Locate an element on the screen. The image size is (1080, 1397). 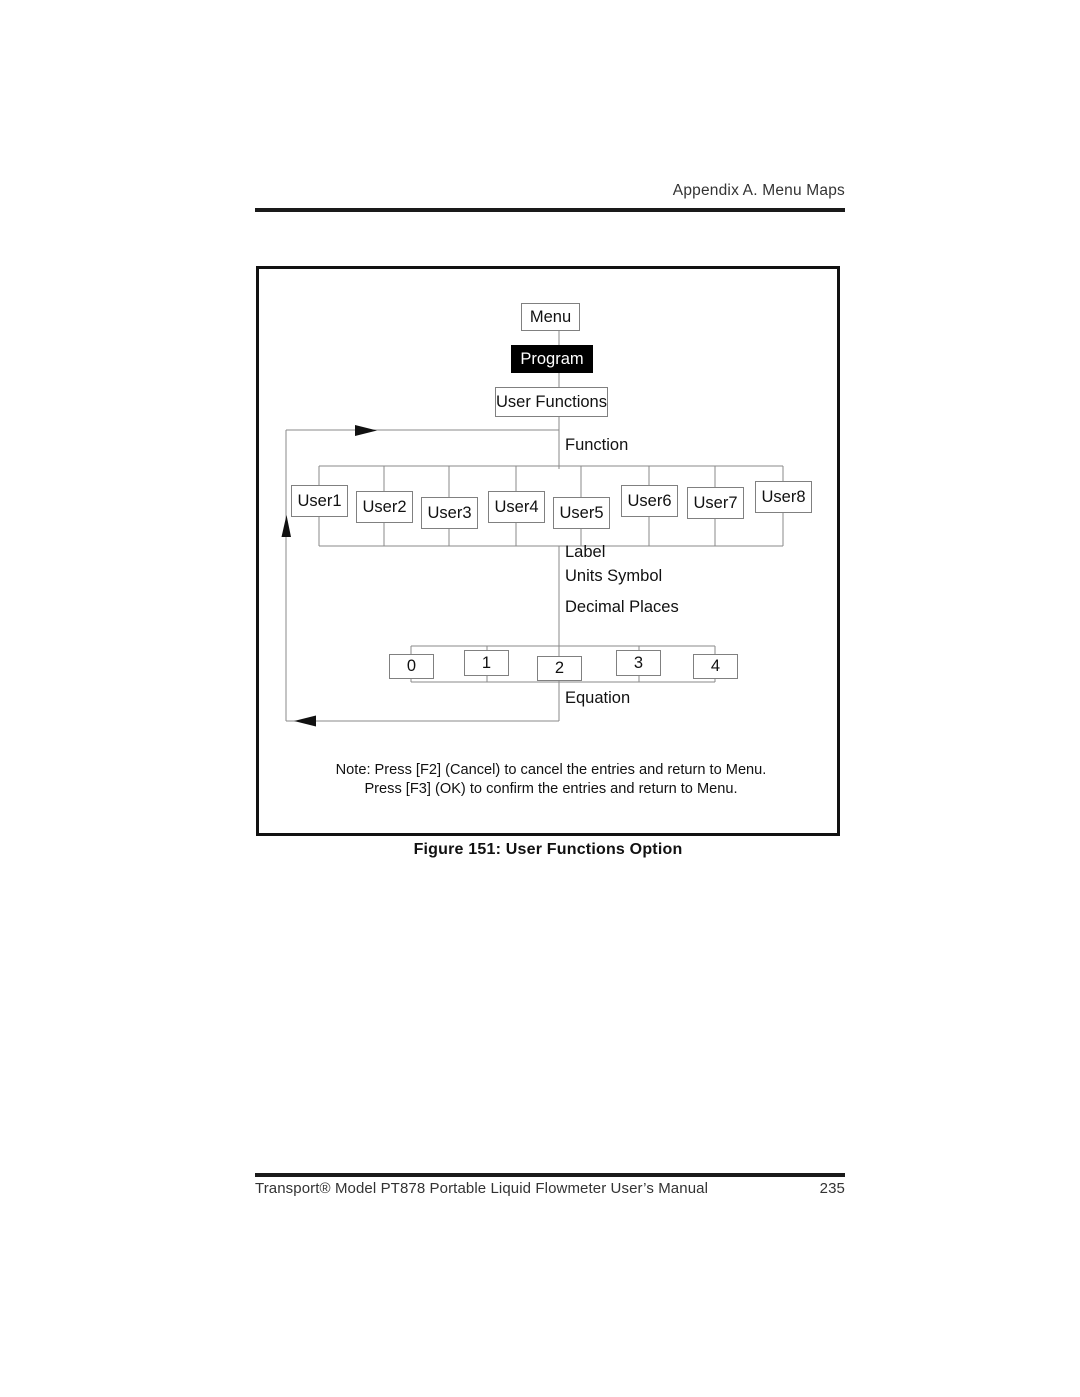
footer-page-number: 235 is located at coordinates (832, 1188).